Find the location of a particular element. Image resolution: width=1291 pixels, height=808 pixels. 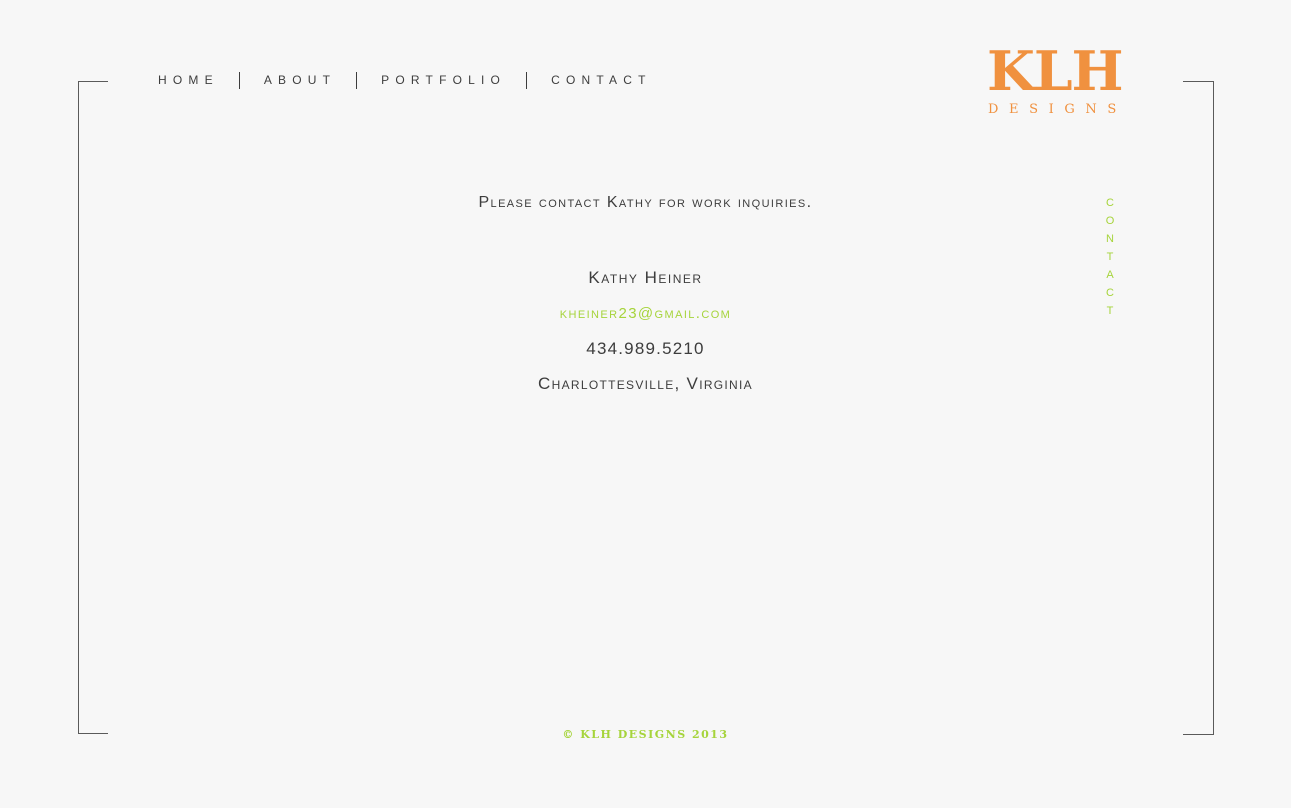

frame-right-bracket is located at coordinates (1198, 408).